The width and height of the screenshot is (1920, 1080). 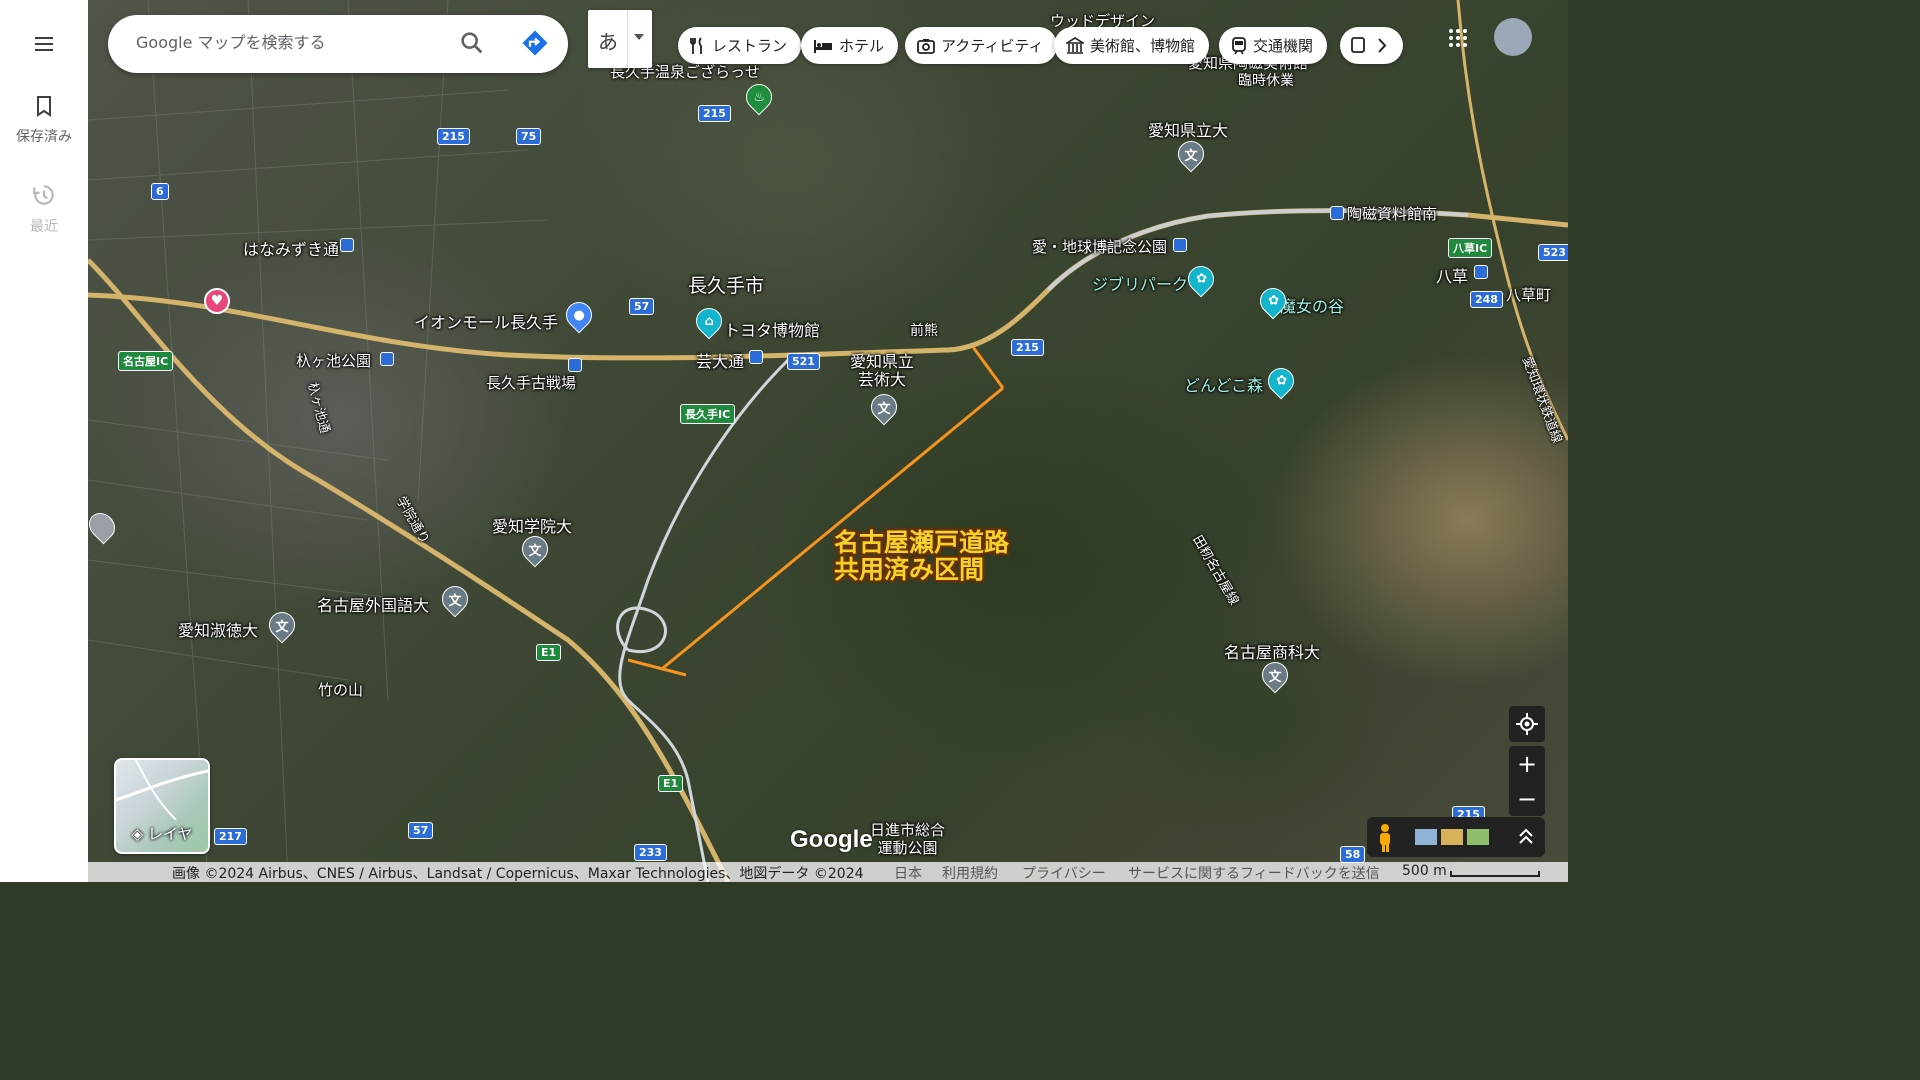 I want to click on chips-scroll-button, so click(x=1371, y=45).